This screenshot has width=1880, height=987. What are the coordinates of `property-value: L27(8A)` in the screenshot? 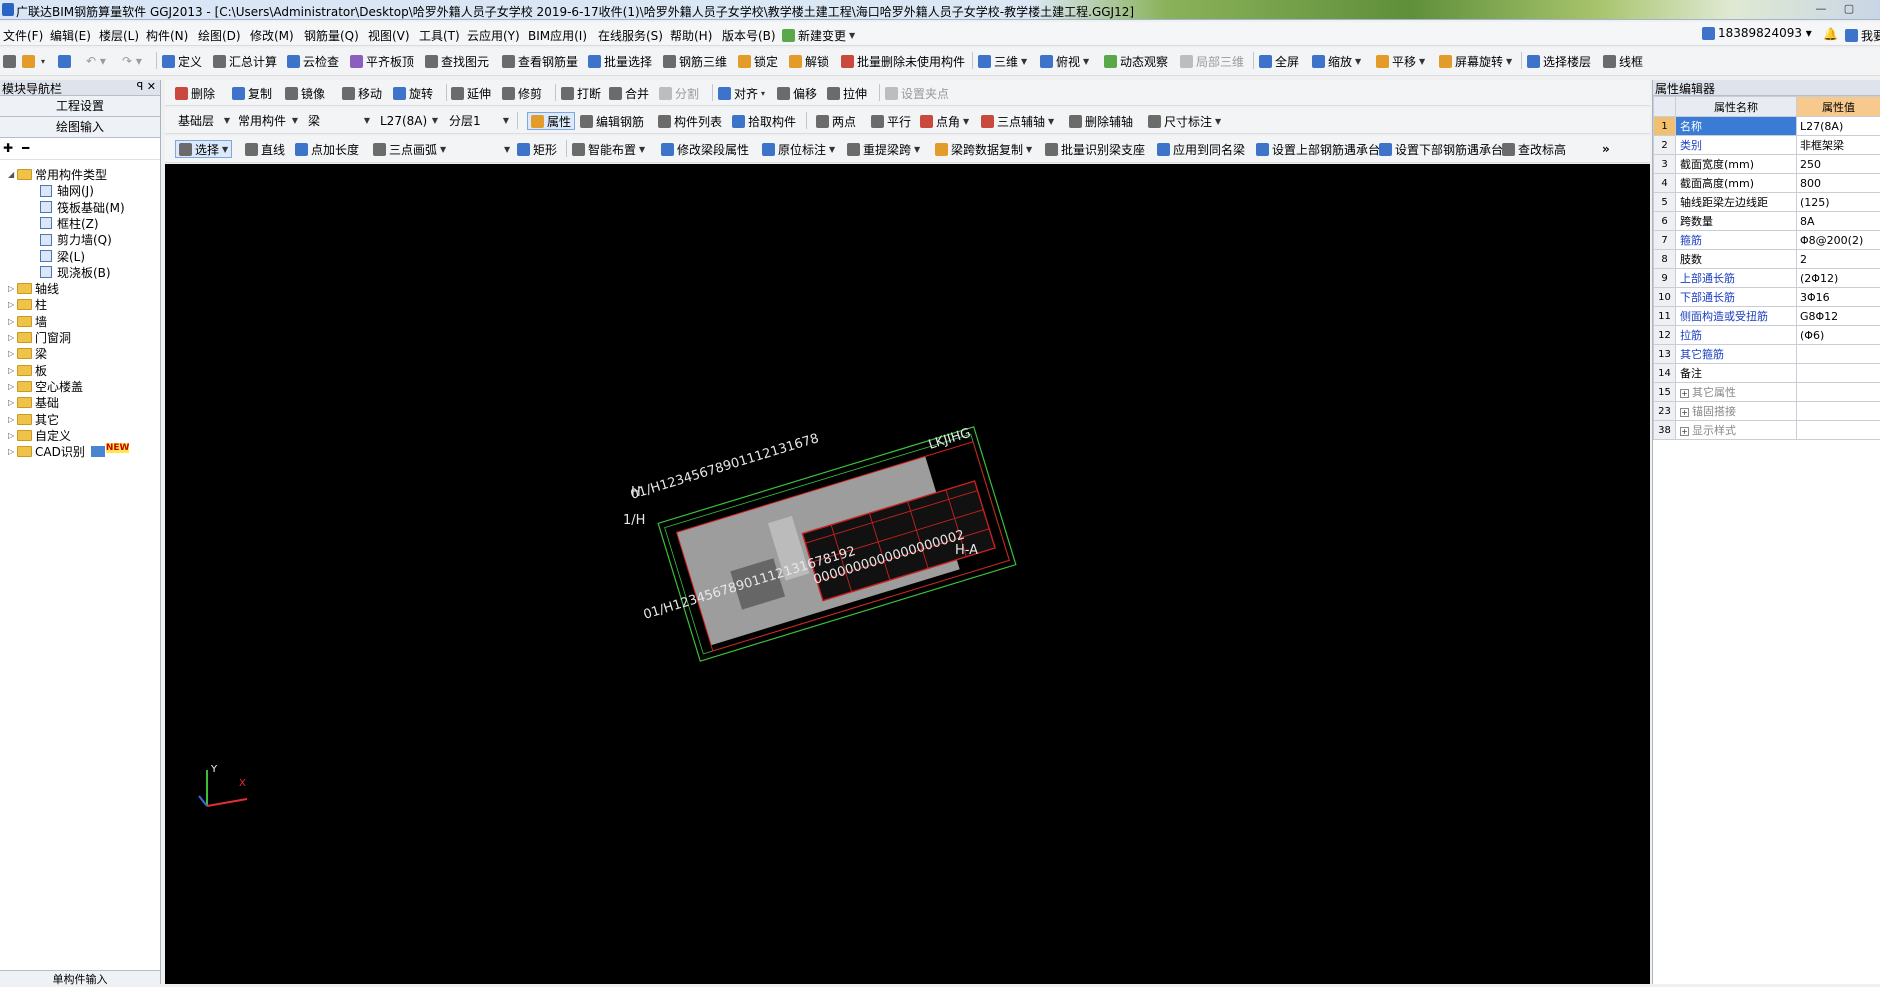 It's located at (1838, 126).